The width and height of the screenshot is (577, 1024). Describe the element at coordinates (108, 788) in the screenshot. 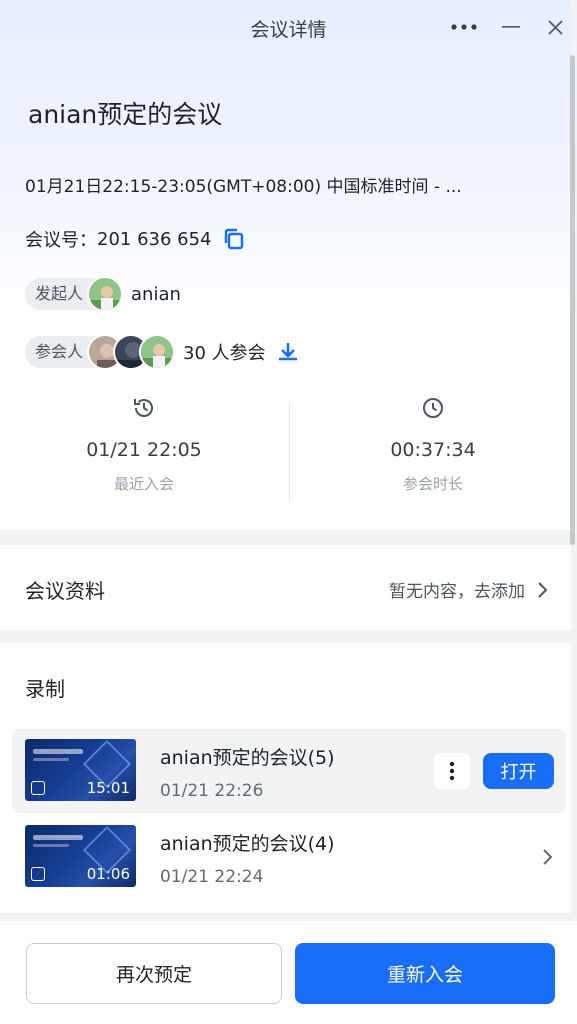

I see `recording-duration: 15:01` at that location.